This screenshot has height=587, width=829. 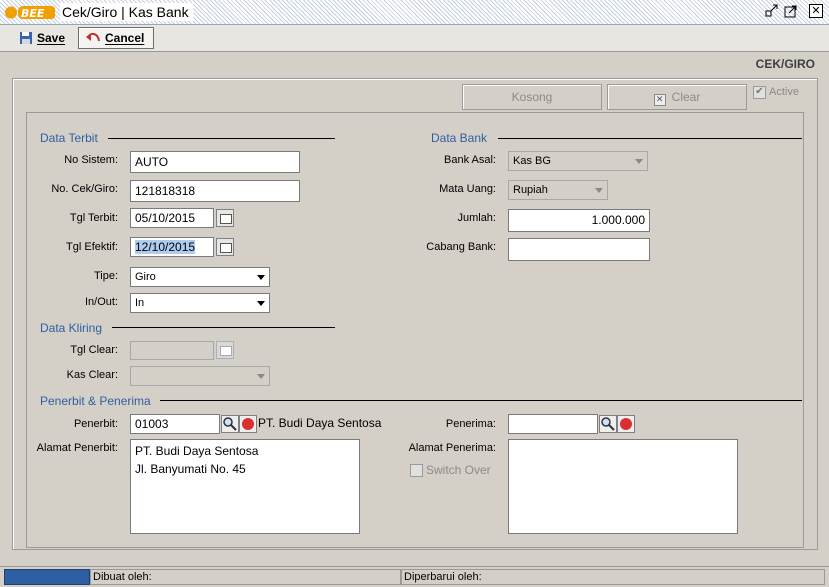 What do you see at coordinates (623, 486) in the screenshot?
I see `alamat-penerima-textarea` at bounding box center [623, 486].